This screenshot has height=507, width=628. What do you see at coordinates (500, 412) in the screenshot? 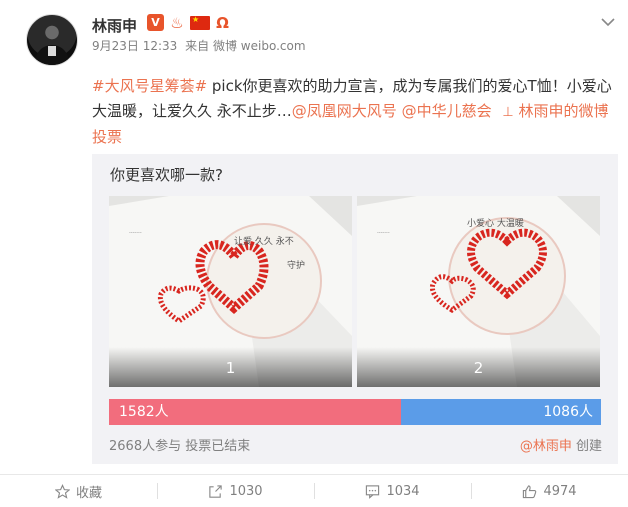
I see `vote-result-option-2: 1086人` at bounding box center [500, 412].